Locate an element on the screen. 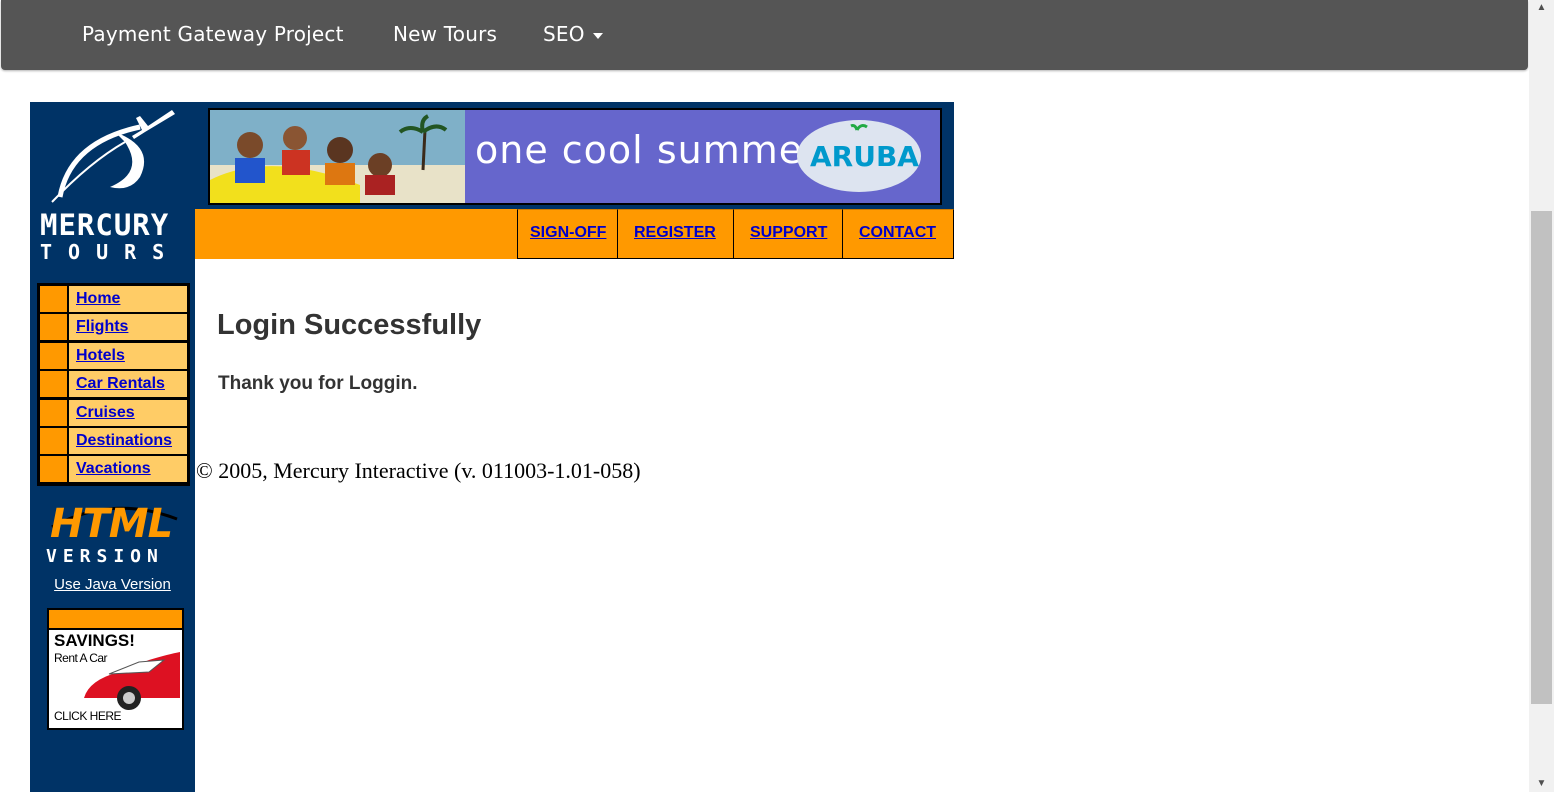  vertical-scrollbar: ▲ ▼ is located at coordinates (1541, 396).